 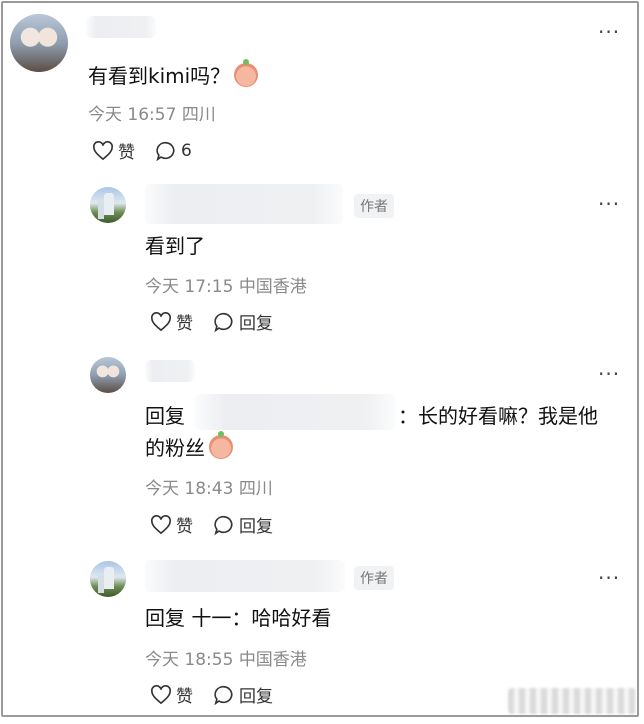 I want to click on comment-actions: 赞 6, so click(x=152, y=150).